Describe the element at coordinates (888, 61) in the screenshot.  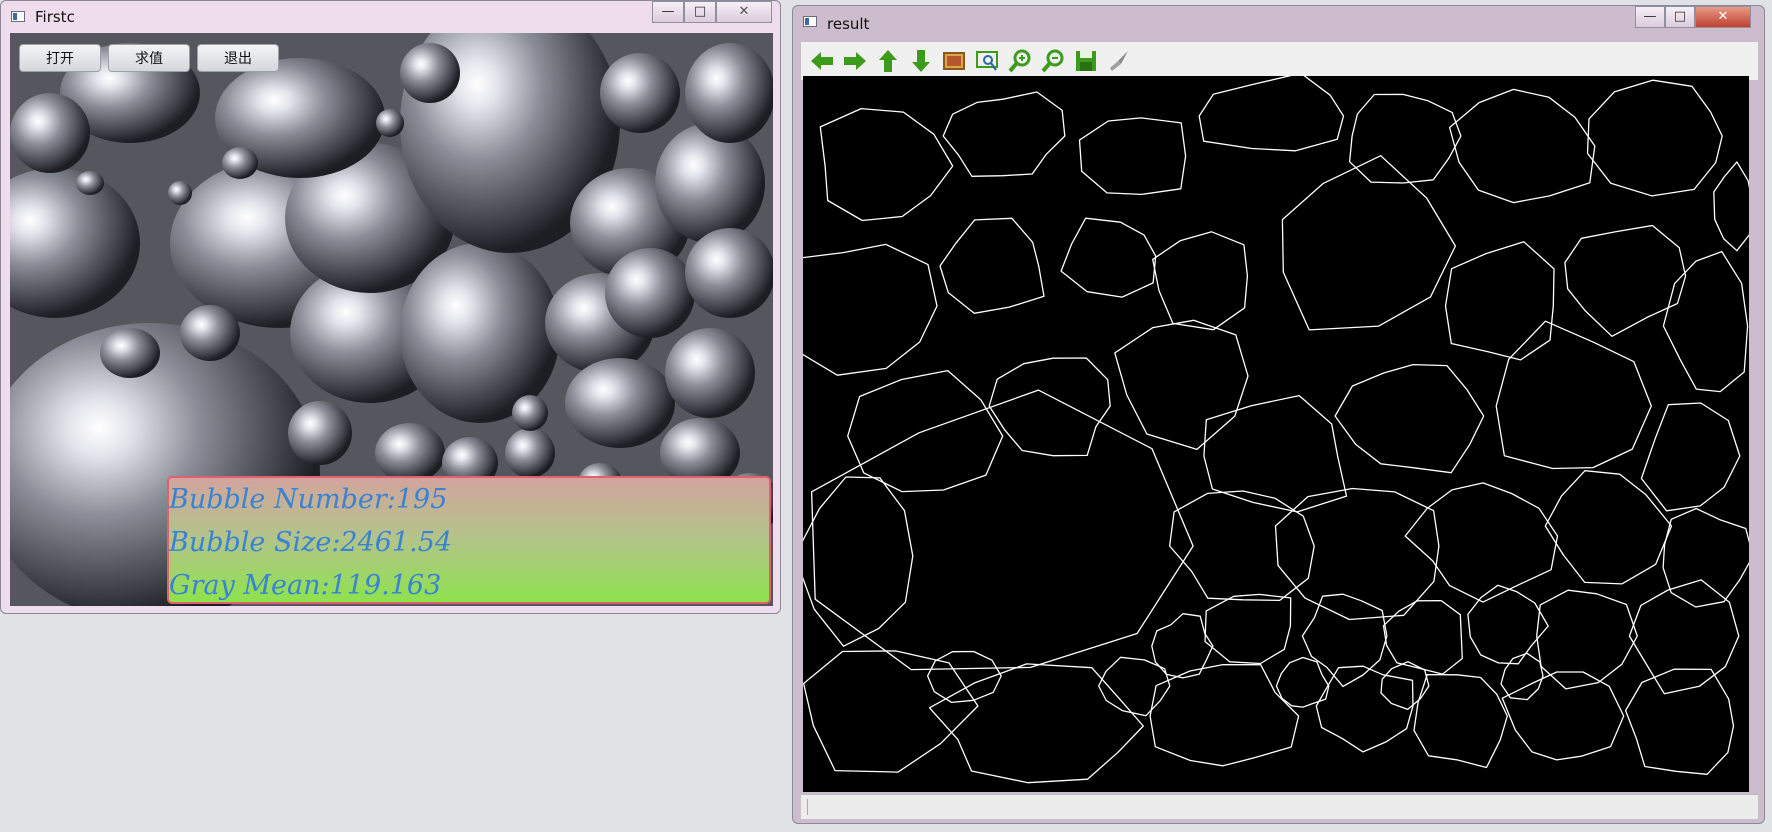
I see `arrow-up-icon` at that location.